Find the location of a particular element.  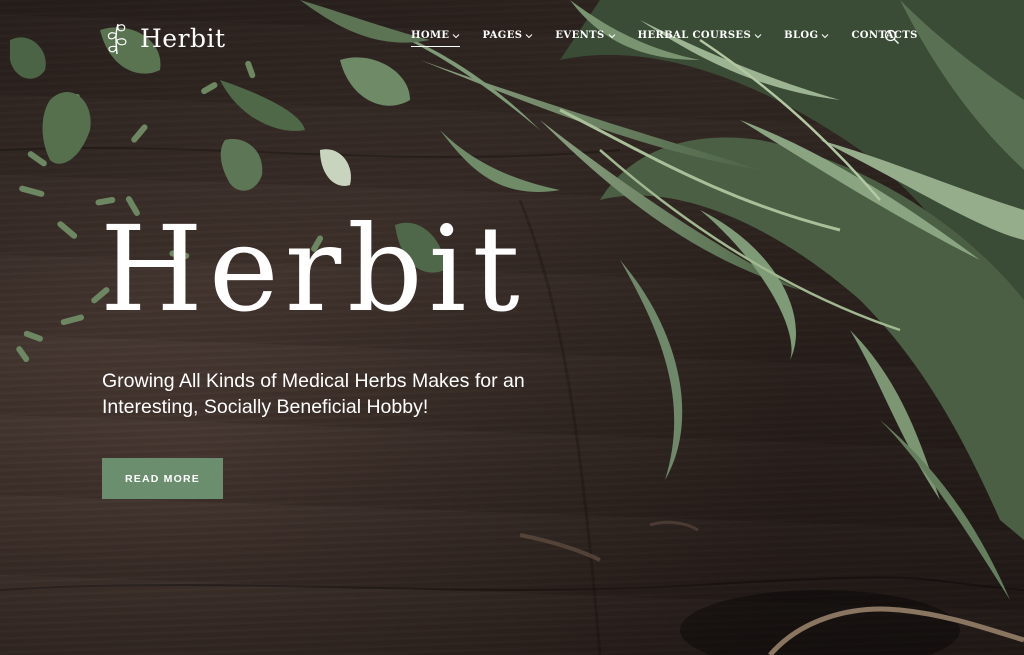

nav-item-label: BLOG is located at coordinates (801, 35).